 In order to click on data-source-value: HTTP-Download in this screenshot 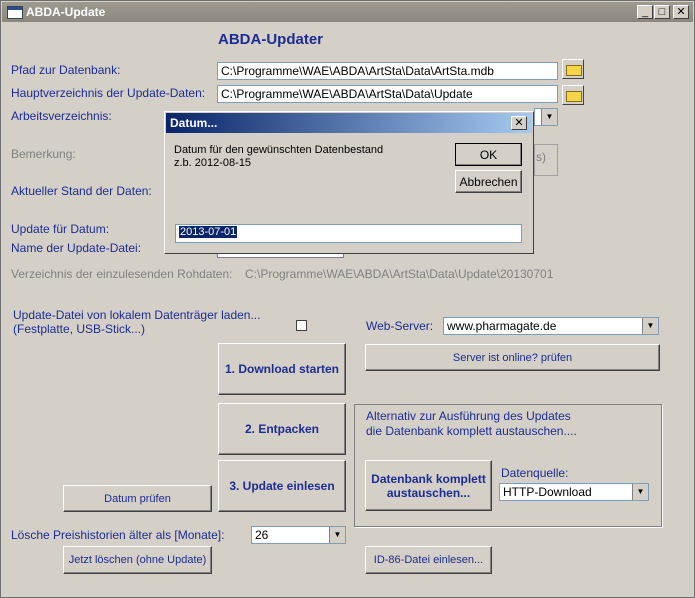, I will do `click(547, 492)`.